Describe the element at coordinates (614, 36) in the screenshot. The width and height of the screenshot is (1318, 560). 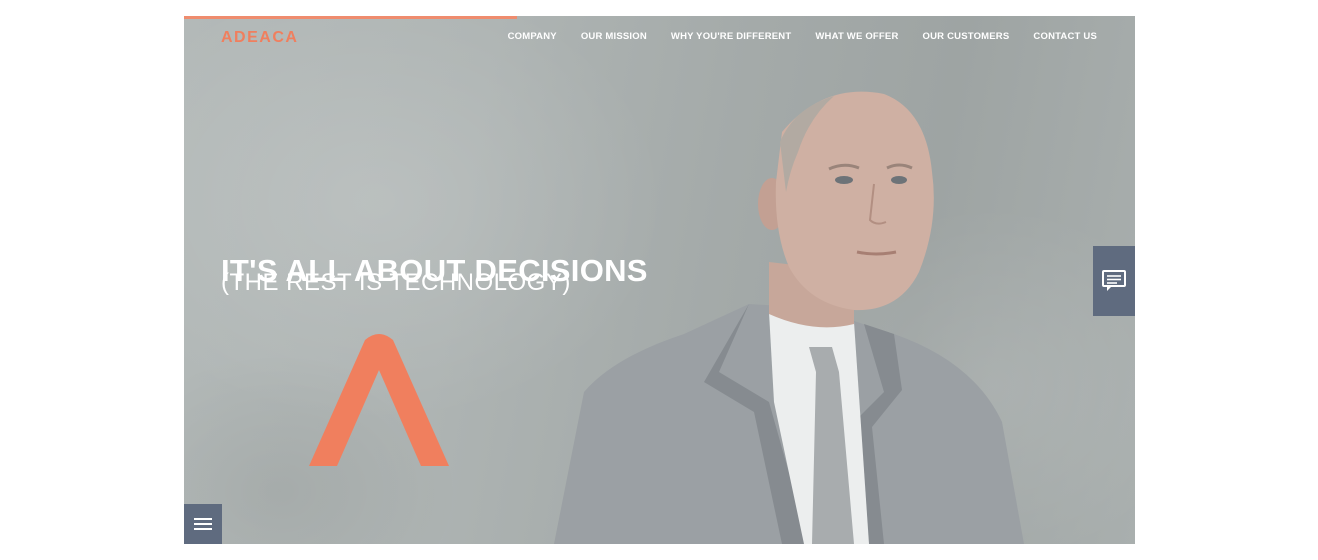
I see `nav-item-our-mission: OUR MISSION` at that location.